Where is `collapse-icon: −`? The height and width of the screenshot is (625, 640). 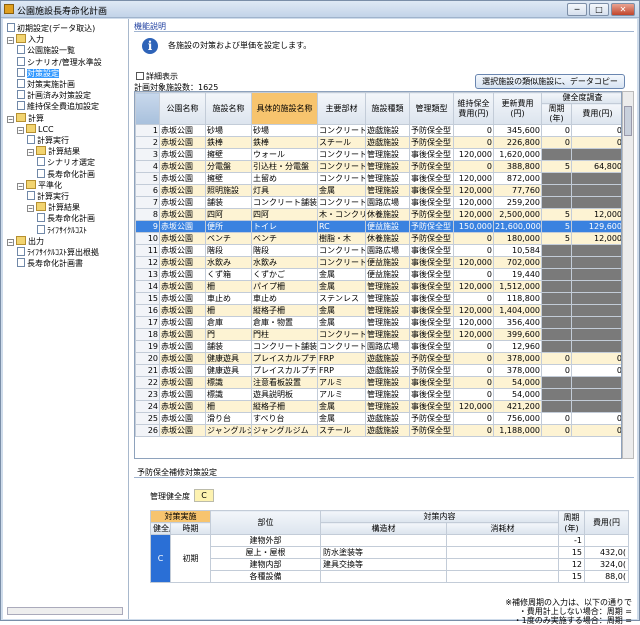 collapse-icon: − is located at coordinates (20, 130).